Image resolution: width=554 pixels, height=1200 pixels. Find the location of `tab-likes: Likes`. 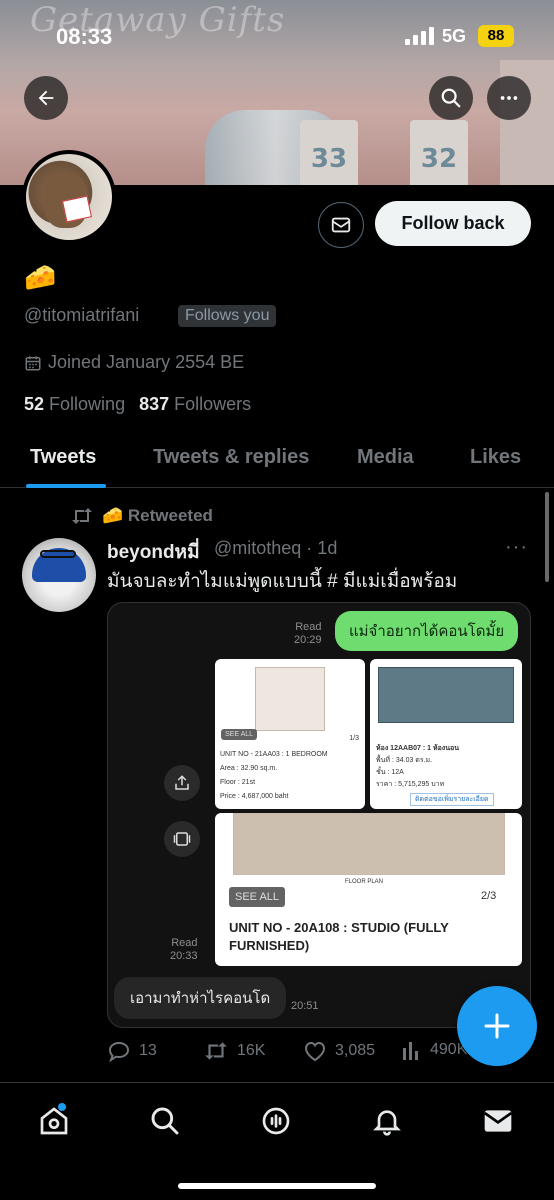

tab-likes: Likes is located at coordinates (495, 457).